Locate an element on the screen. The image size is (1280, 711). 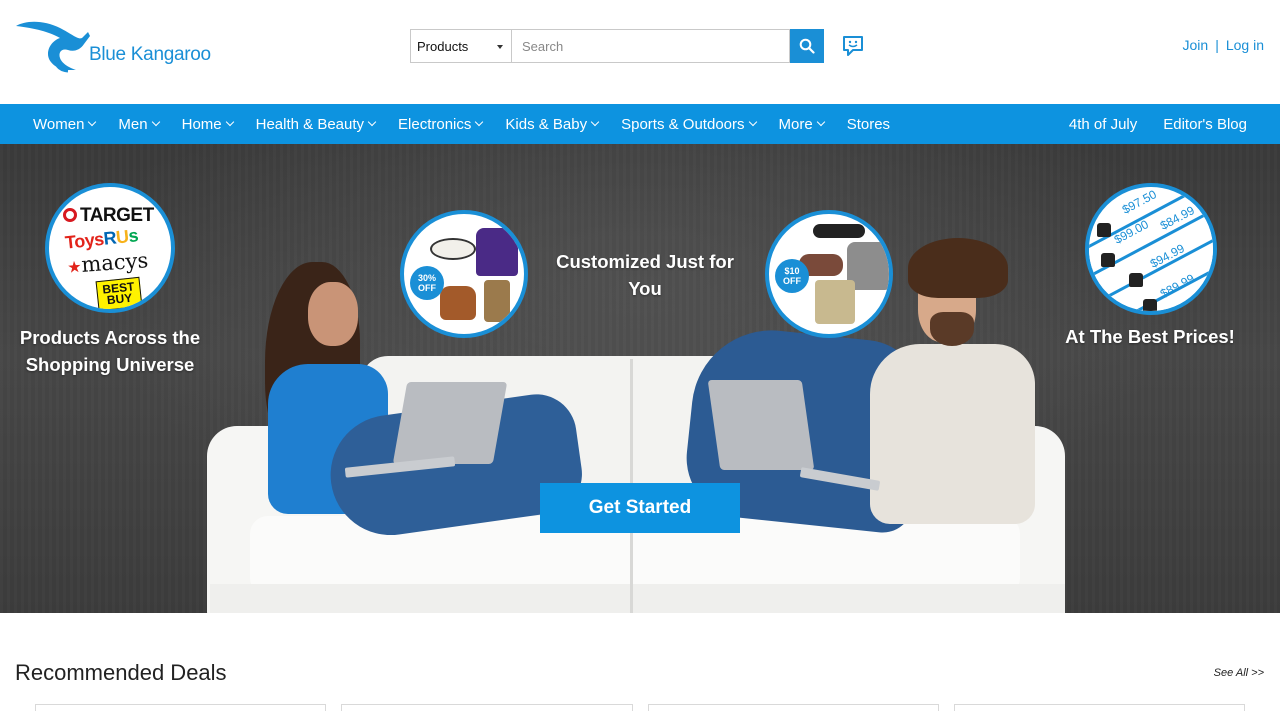
handbag-image is located at coordinates (458, 303).